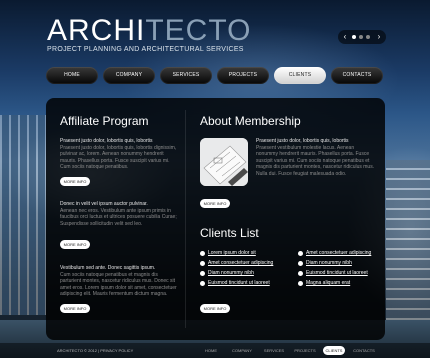 This screenshot has width=430, height=358. What do you see at coordinates (96, 30) in the screenshot?
I see `logo-part1: ARCHI` at bounding box center [96, 30].